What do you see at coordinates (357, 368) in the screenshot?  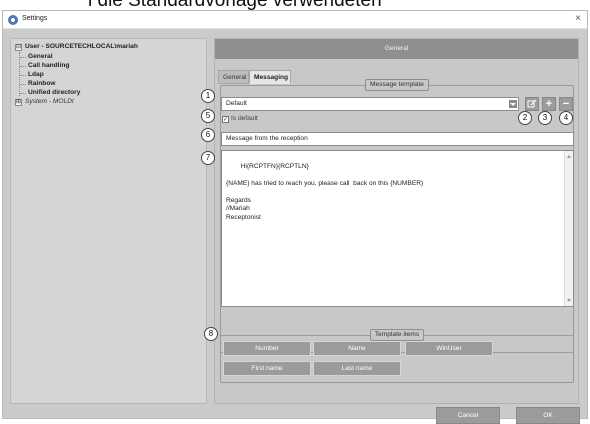 I see `template-item-last-name: Last name` at bounding box center [357, 368].